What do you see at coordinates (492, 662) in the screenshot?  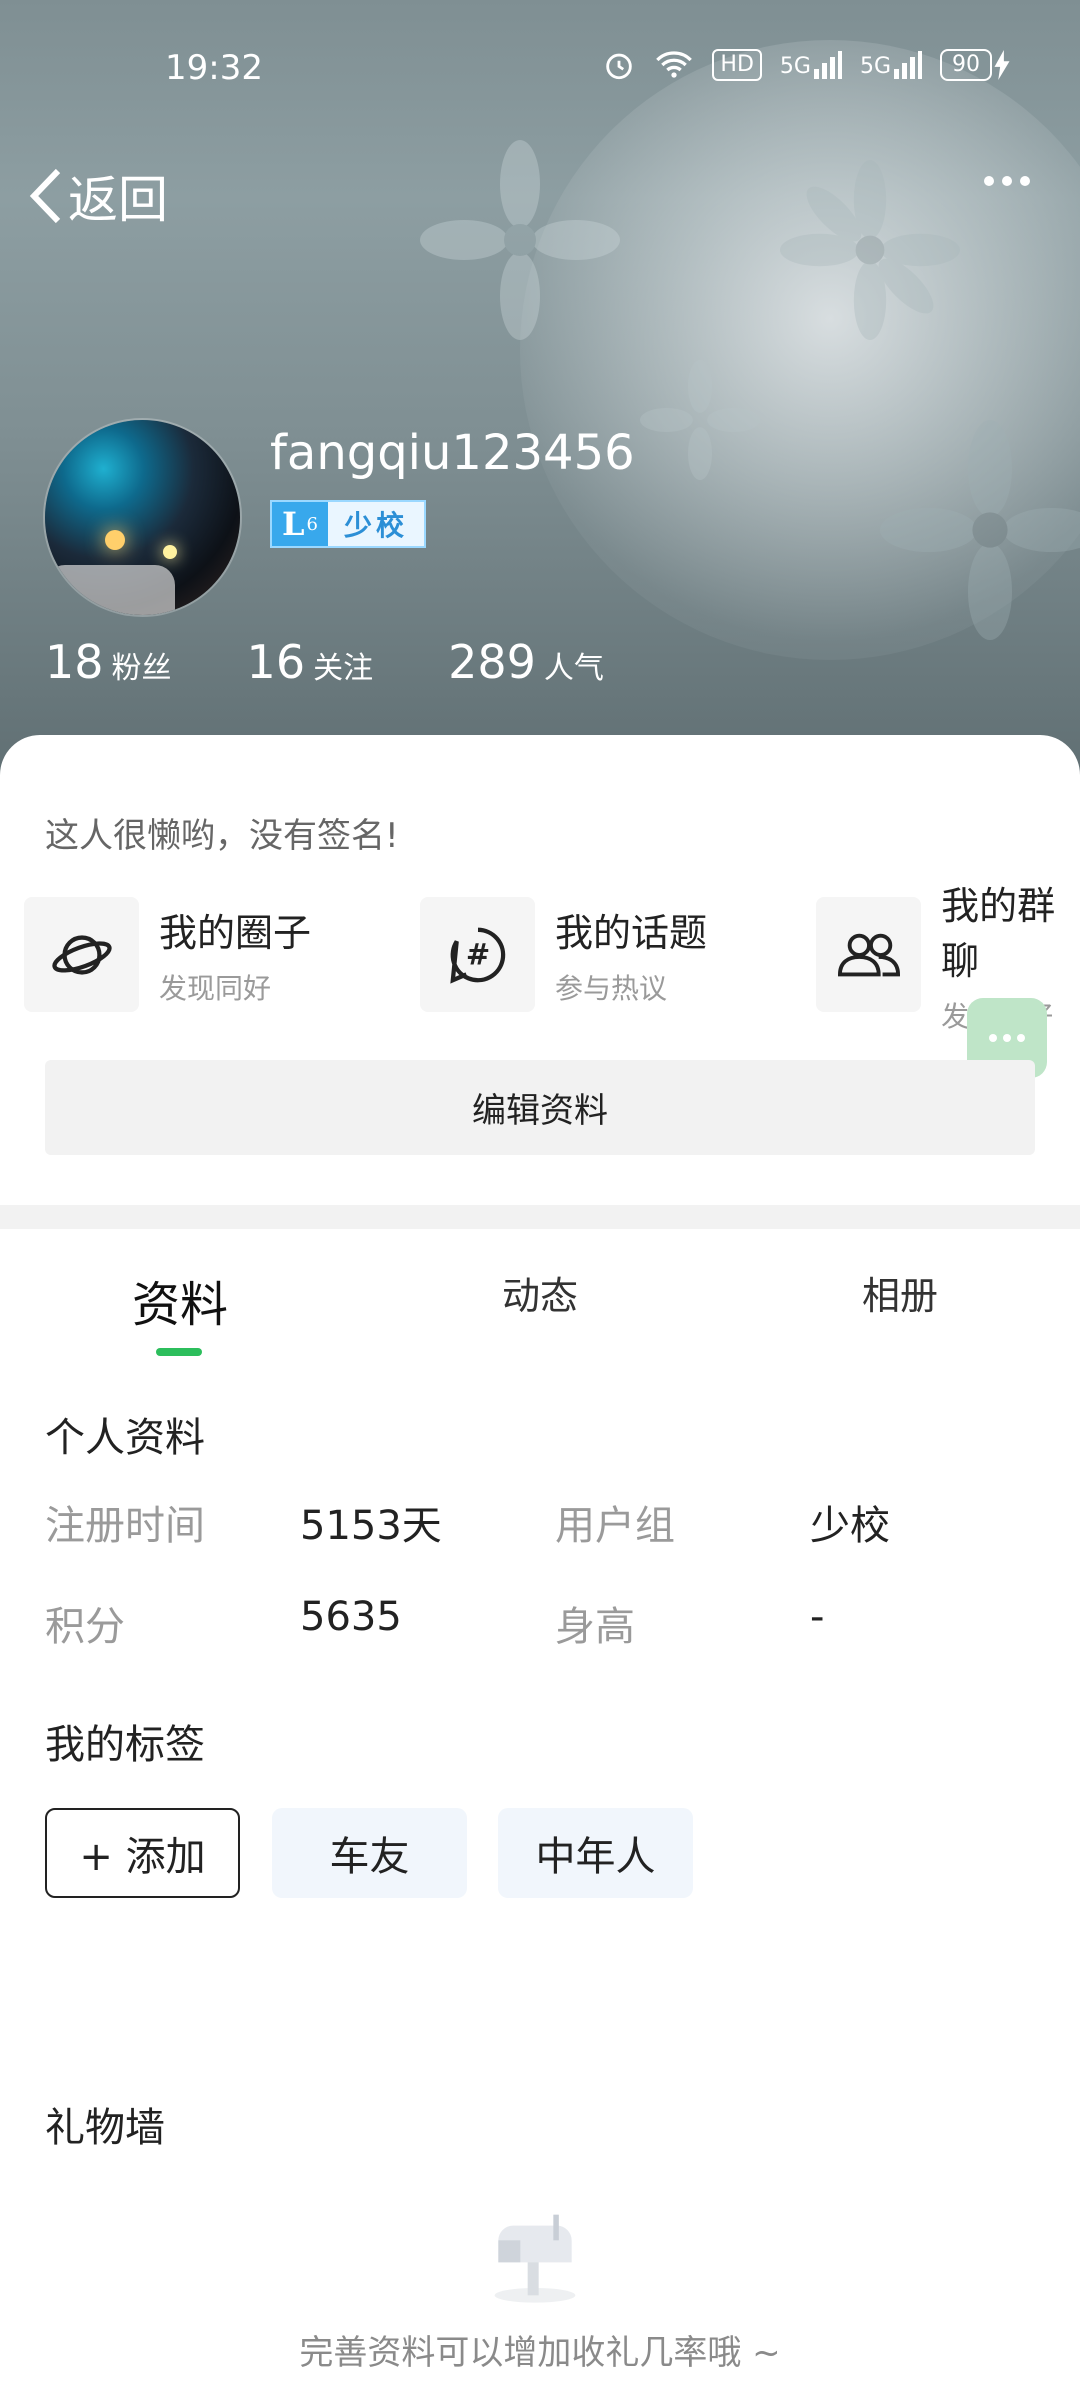 I see `popularity-count: 289` at bounding box center [492, 662].